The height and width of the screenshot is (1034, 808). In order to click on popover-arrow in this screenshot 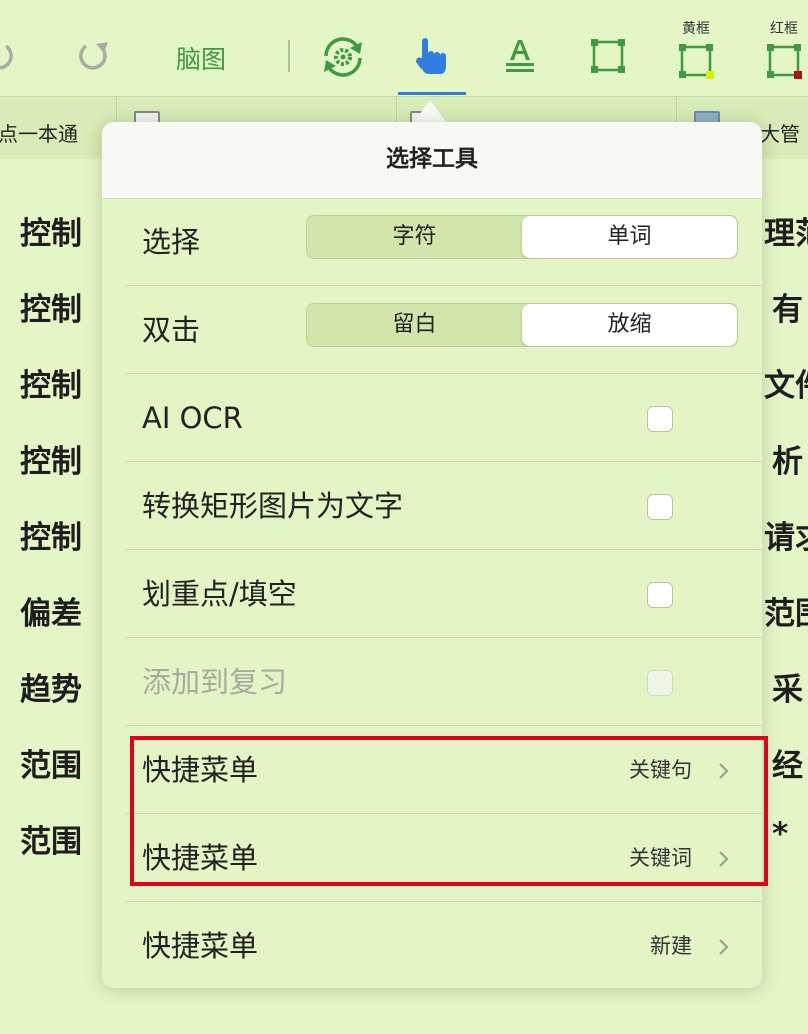, I will do `click(430, 111)`.